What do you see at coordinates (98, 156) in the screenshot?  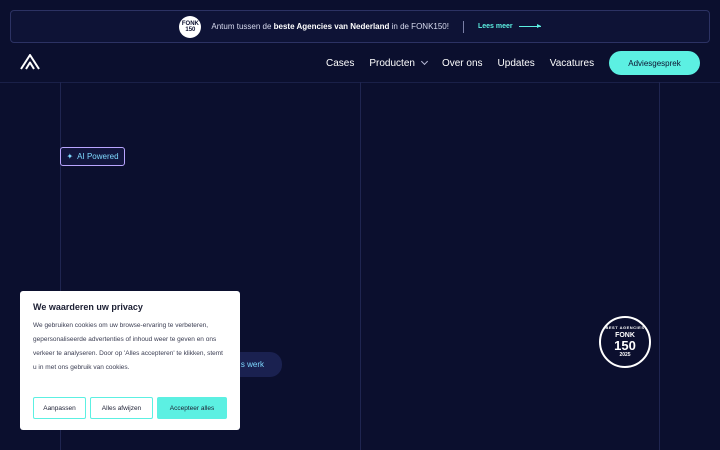 I see `ai-badge-label: AI Powered` at bounding box center [98, 156].